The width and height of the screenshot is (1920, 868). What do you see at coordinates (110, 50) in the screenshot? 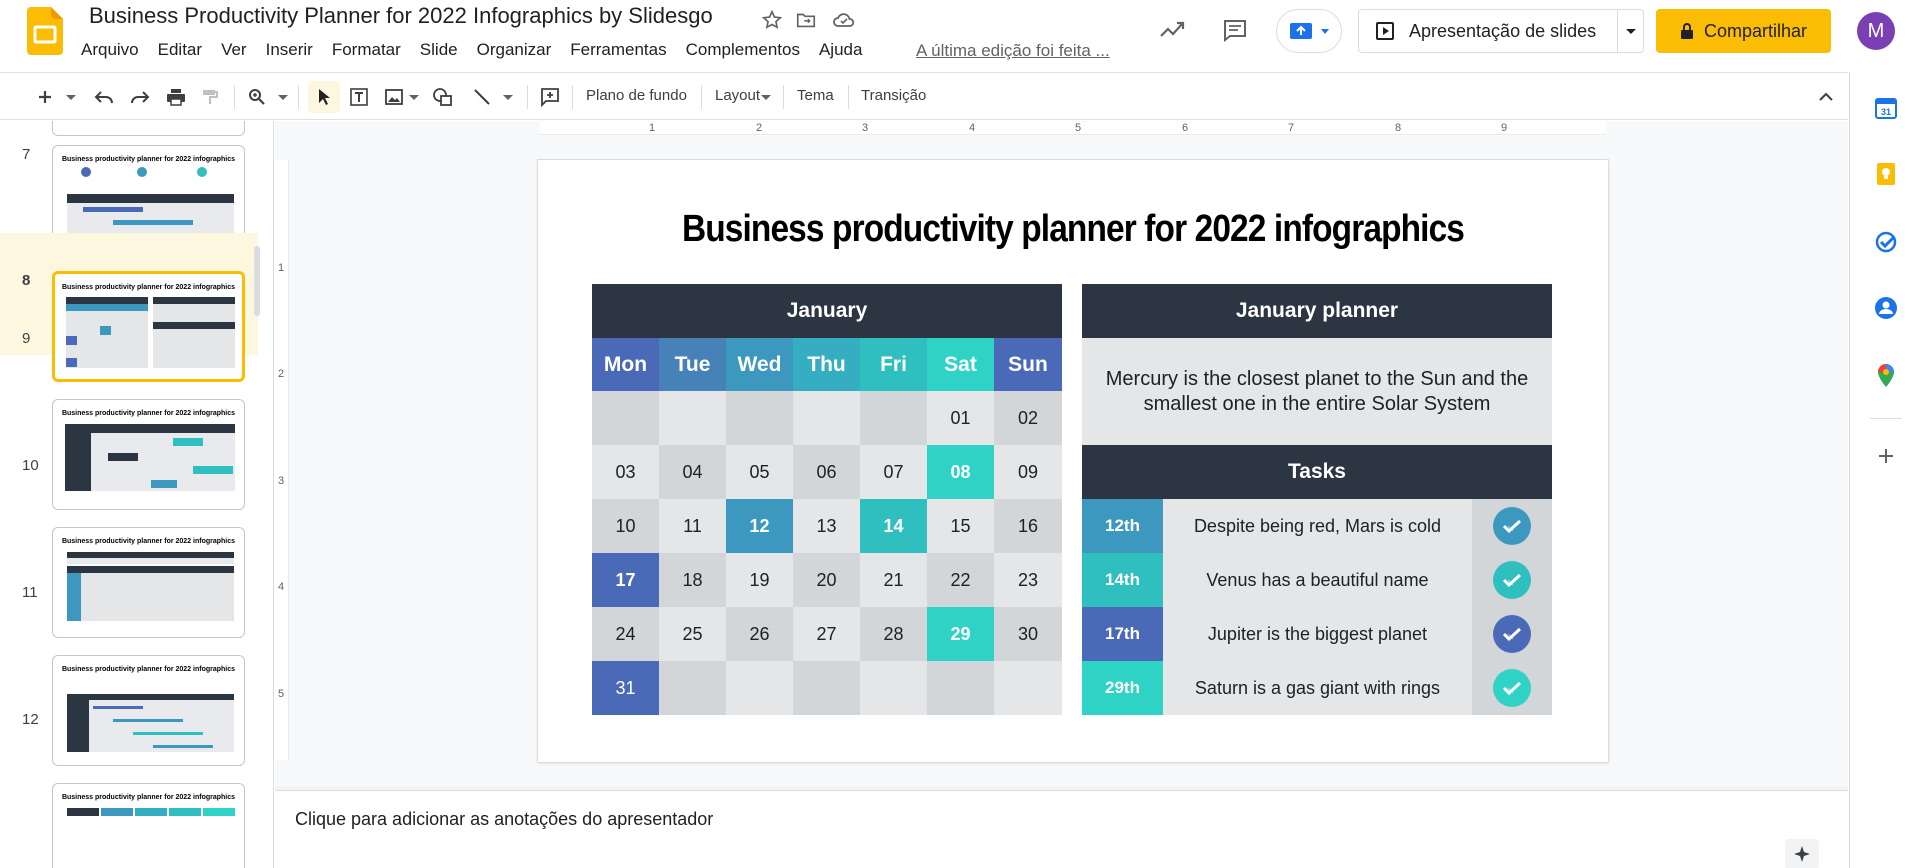
I see `menu-arquivo: Arquivo` at bounding box center [110, 50].